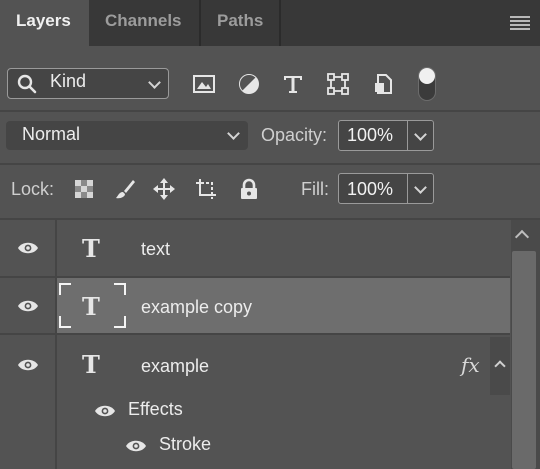 The image size is (540, 469). What do you see at coordinates (145, 23) in the screenshot?
I see `tab-channels: Channels` at bounding box center [145, 23].